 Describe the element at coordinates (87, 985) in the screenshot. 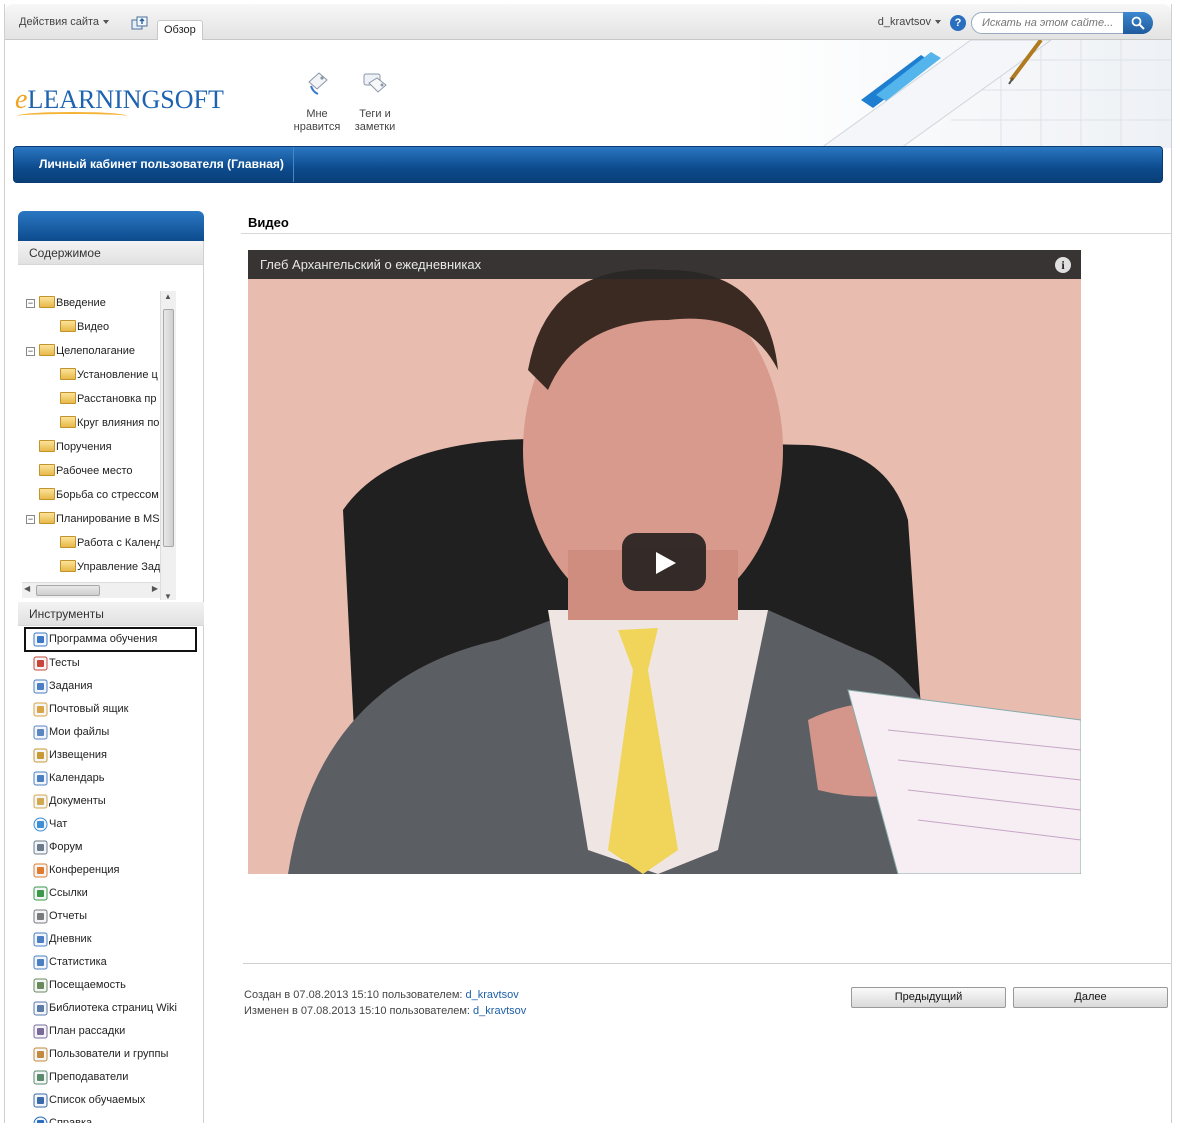

I see `tool-item-label: Посещаемость` at that location.